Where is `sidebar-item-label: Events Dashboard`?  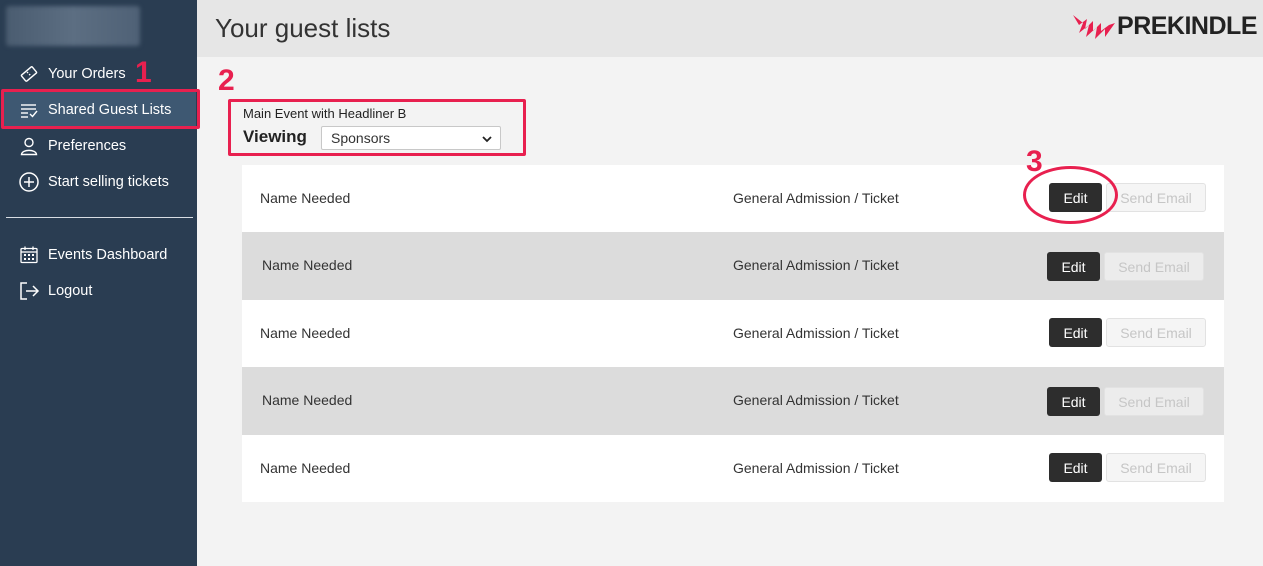 sidebar-item-label: Events Dashboard is located at coordinates (108, 255).